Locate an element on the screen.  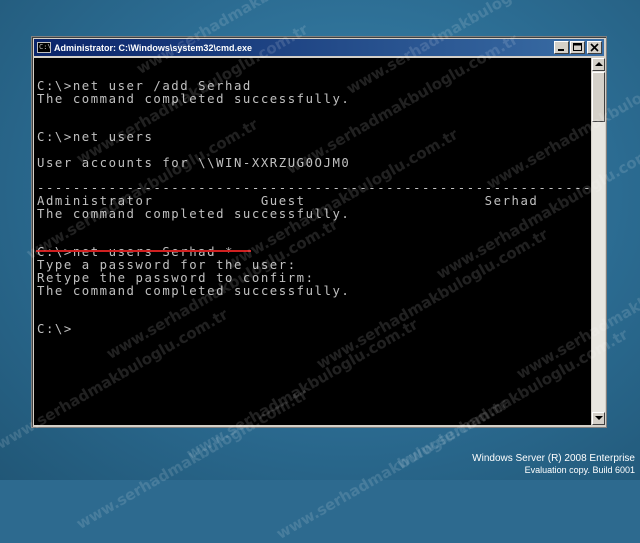
console-line: C:\> is located at coordinates (55, 328).